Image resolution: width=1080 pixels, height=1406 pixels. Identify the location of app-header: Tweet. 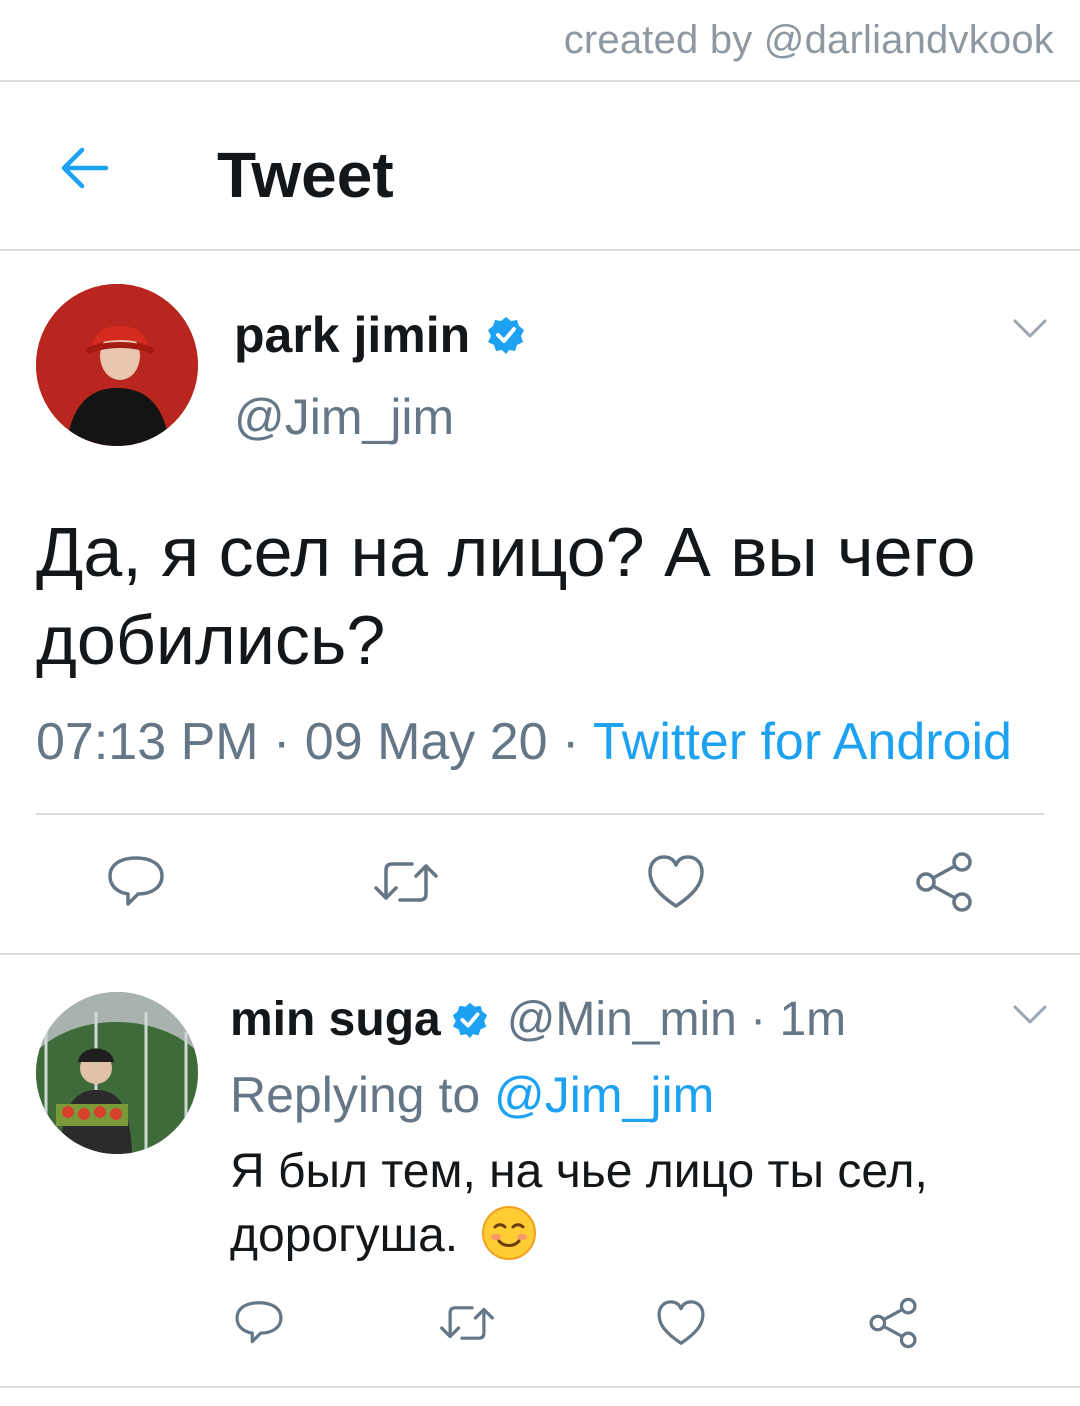
(540, 166).